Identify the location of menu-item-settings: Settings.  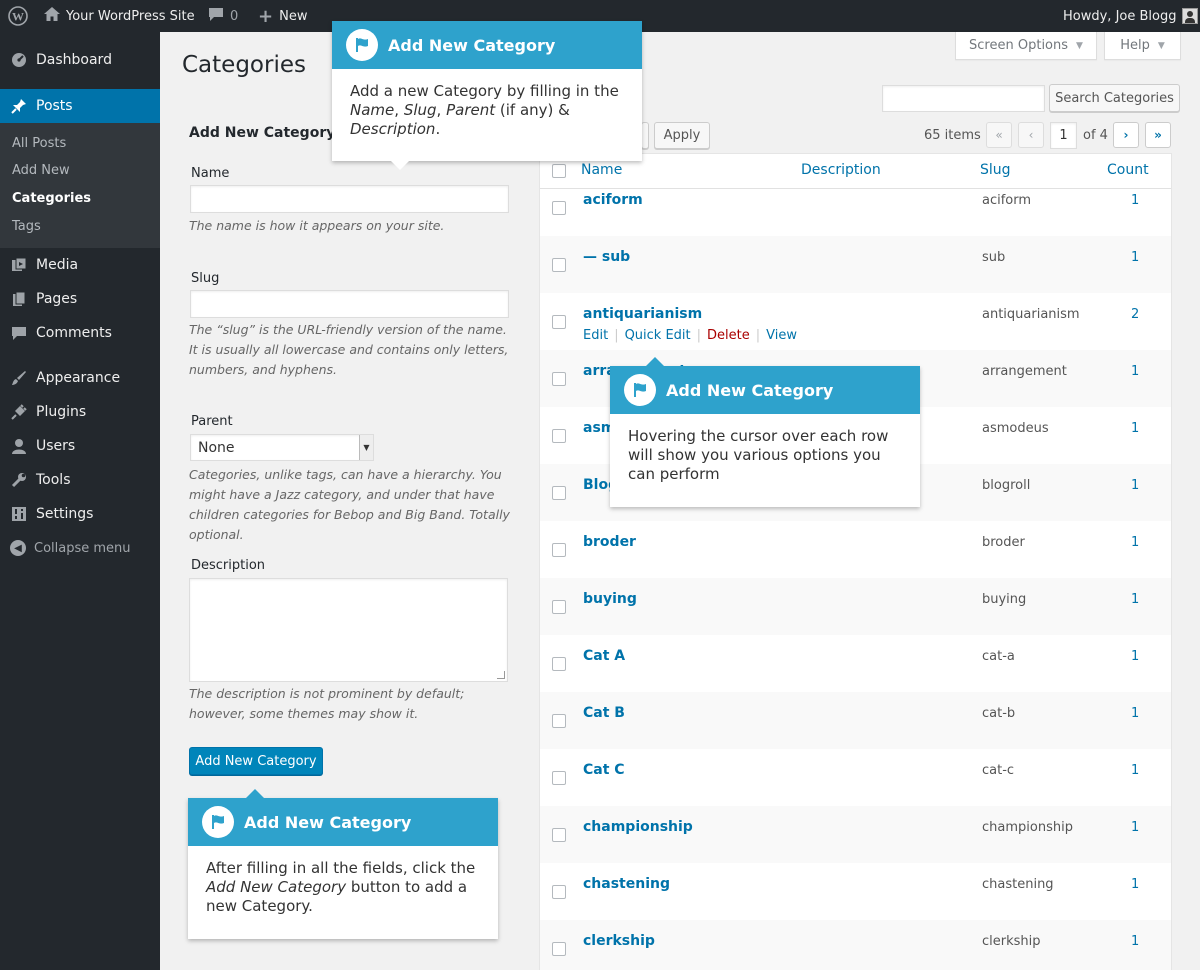
(80, 514).